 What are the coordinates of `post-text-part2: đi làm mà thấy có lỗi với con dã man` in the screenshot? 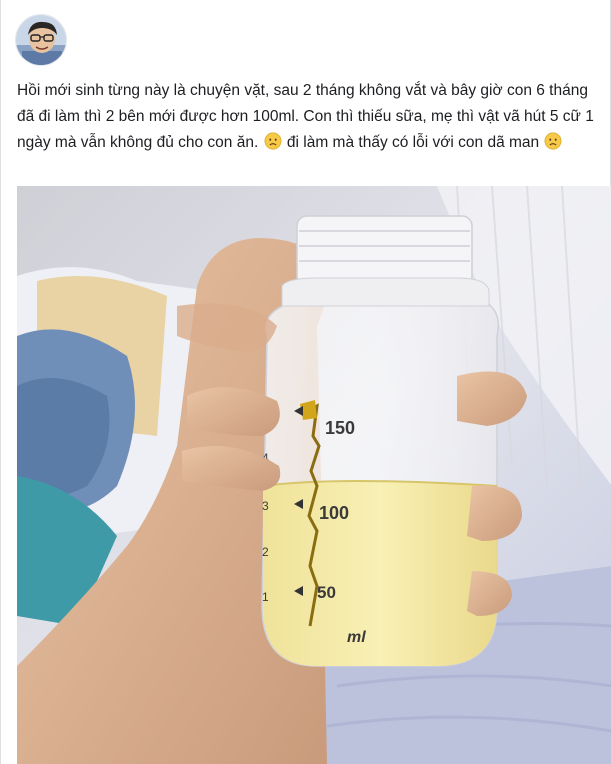 It's located at (413, 142).